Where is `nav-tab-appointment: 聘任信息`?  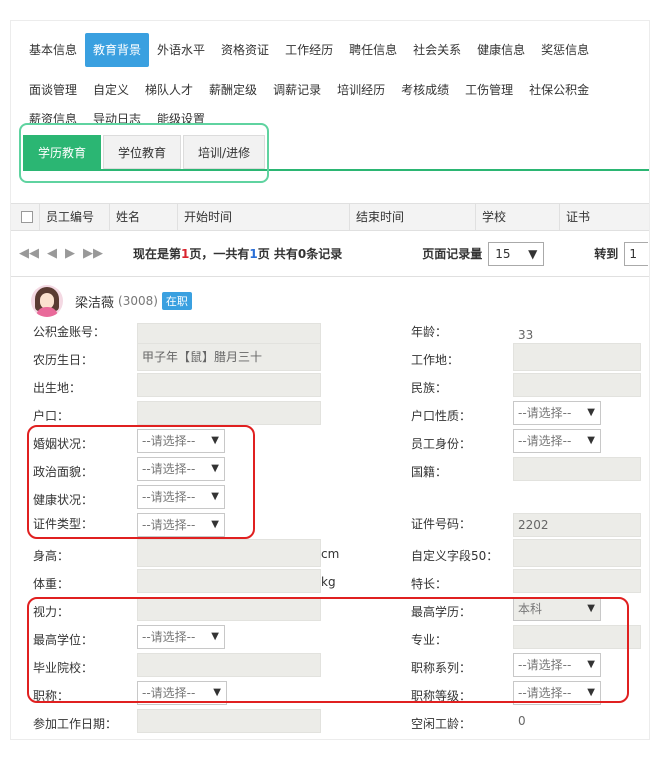 nav-tab-appointment: 聘任信息 is located at coordinates (373, 50).